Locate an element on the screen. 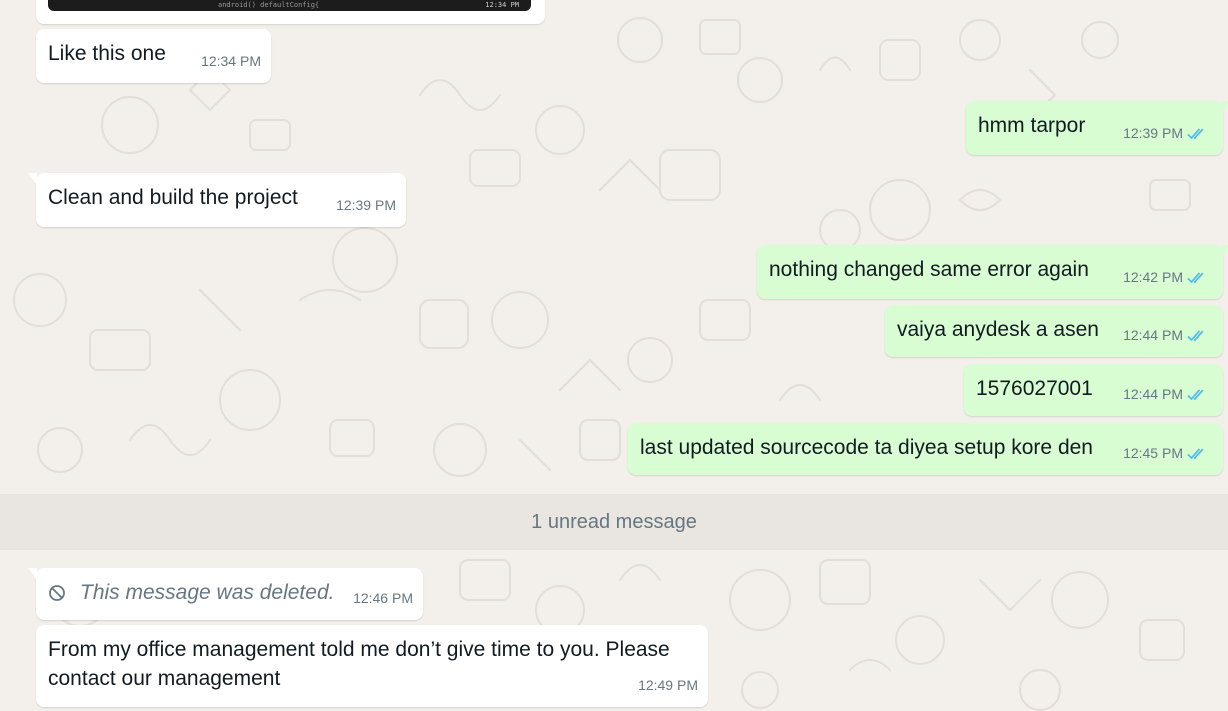  message-time: 12:46 PM is located at coordinates (383, 598).